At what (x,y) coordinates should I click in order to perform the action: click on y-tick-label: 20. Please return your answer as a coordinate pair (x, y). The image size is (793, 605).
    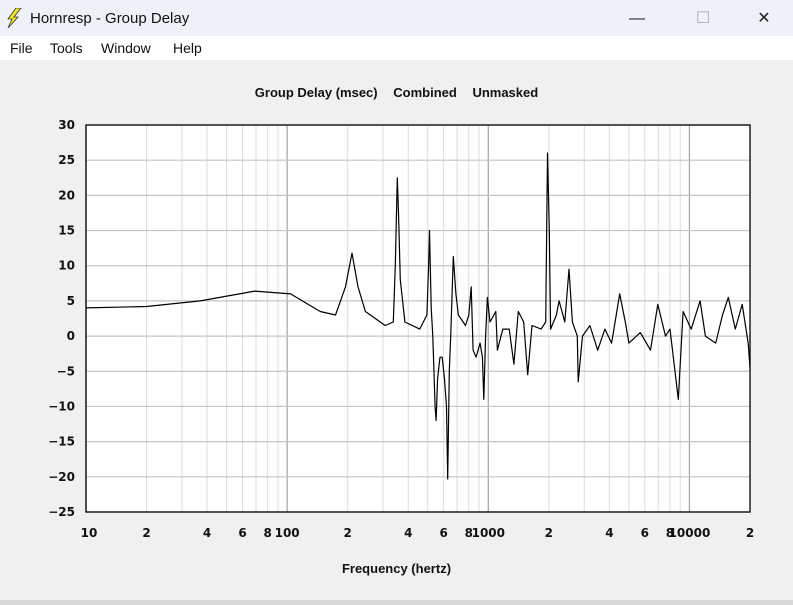
    Looking at the image, I should click on (66, 195).